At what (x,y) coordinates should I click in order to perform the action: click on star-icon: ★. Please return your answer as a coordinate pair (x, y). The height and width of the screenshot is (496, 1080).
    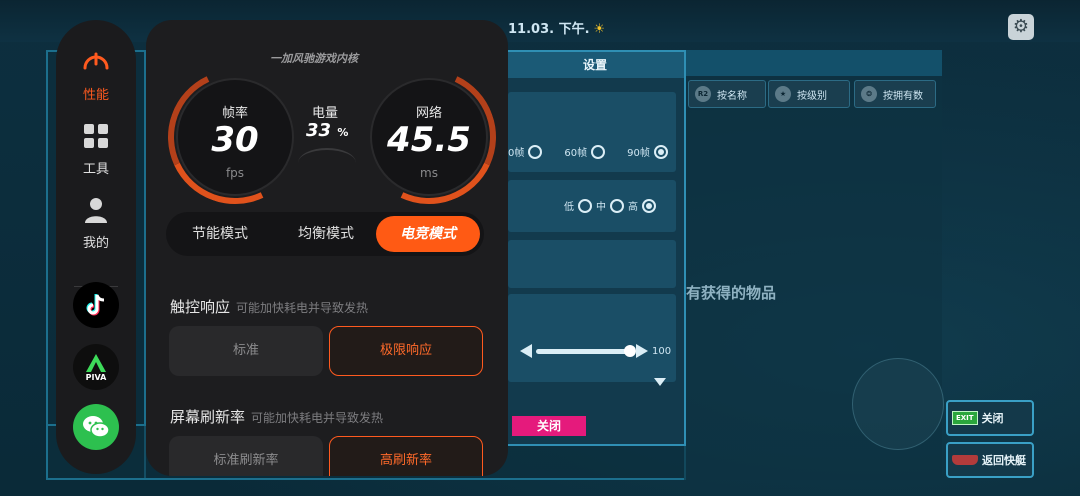
    Looking at the image, I should click on (783, 94).